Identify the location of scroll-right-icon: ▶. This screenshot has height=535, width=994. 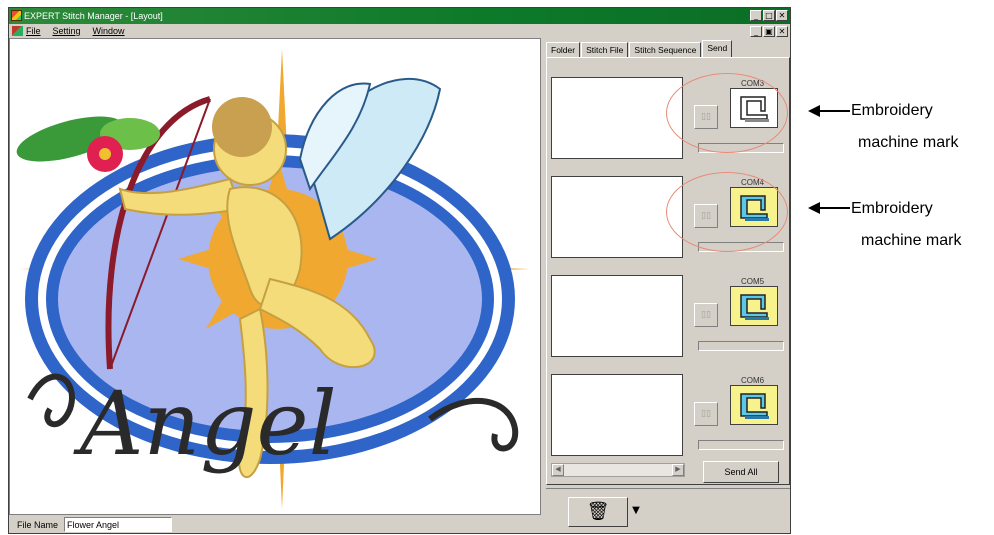
(678, 470).